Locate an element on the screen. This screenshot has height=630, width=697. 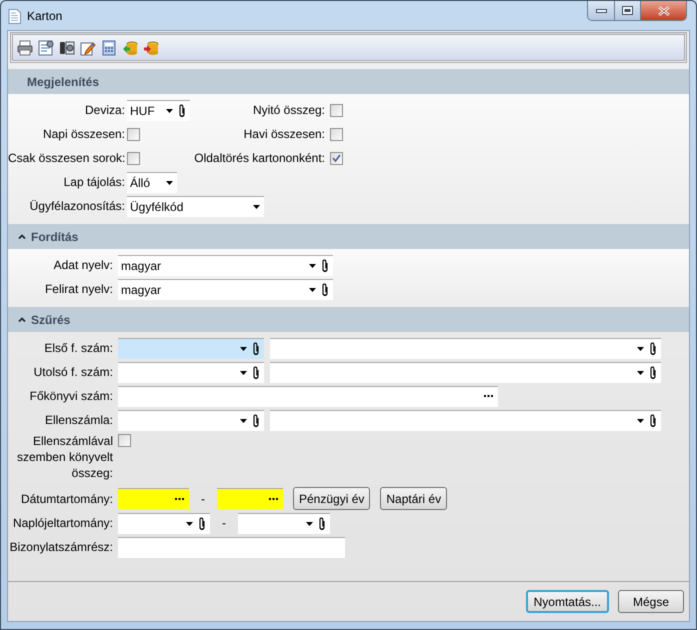
close-icon is located at coordinates (664, 11).